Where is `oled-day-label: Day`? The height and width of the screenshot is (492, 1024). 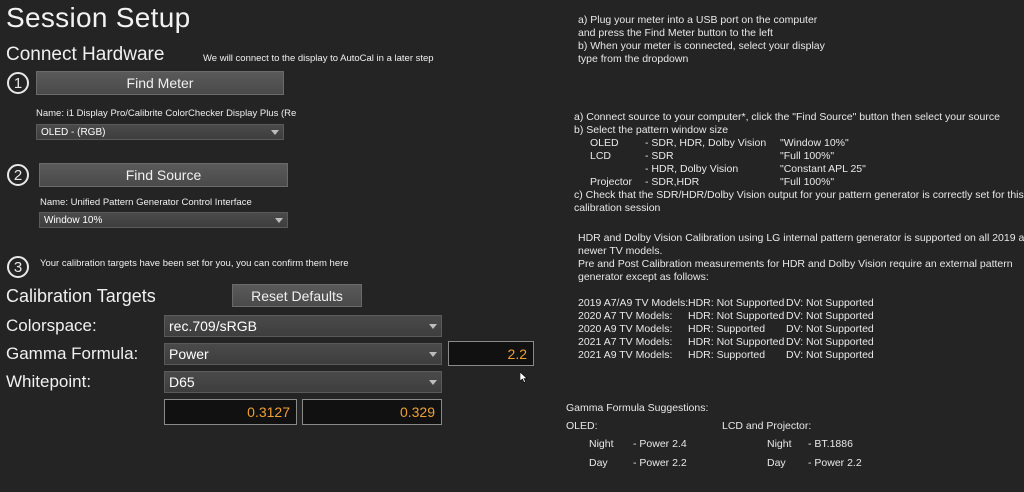
oled-day-label: Day is located at coordinates (598, 463).